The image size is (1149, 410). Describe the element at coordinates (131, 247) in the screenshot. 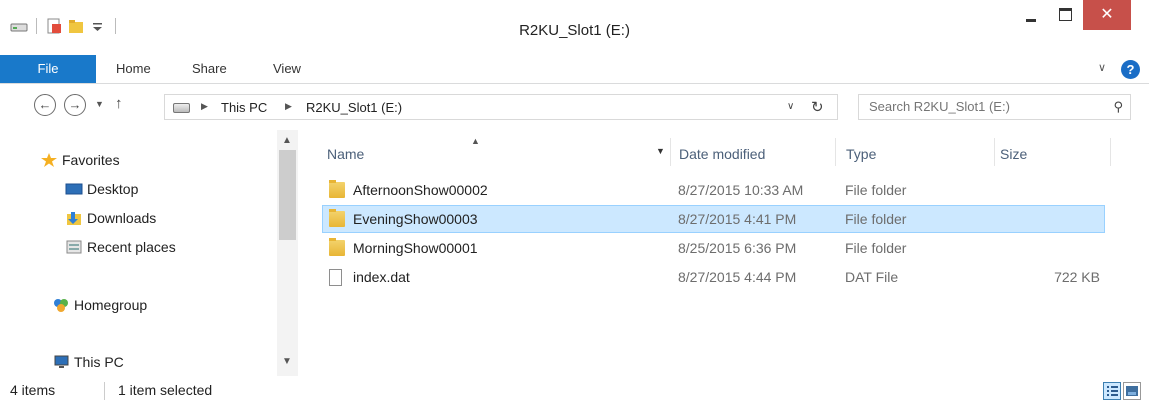

I see `nav-item-label: Recent places` at that location.